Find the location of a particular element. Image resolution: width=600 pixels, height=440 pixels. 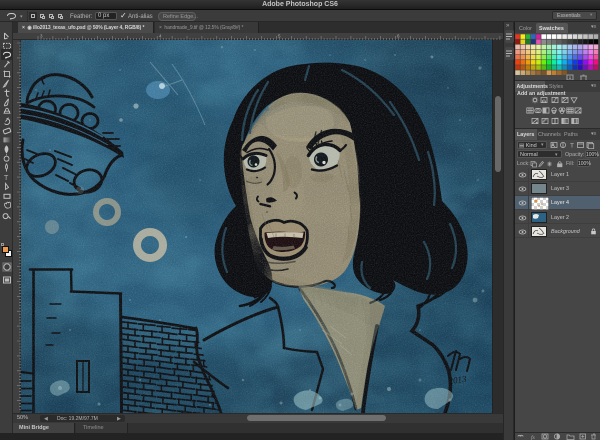

svg-text: 3 is located at coordinates (41, 36).